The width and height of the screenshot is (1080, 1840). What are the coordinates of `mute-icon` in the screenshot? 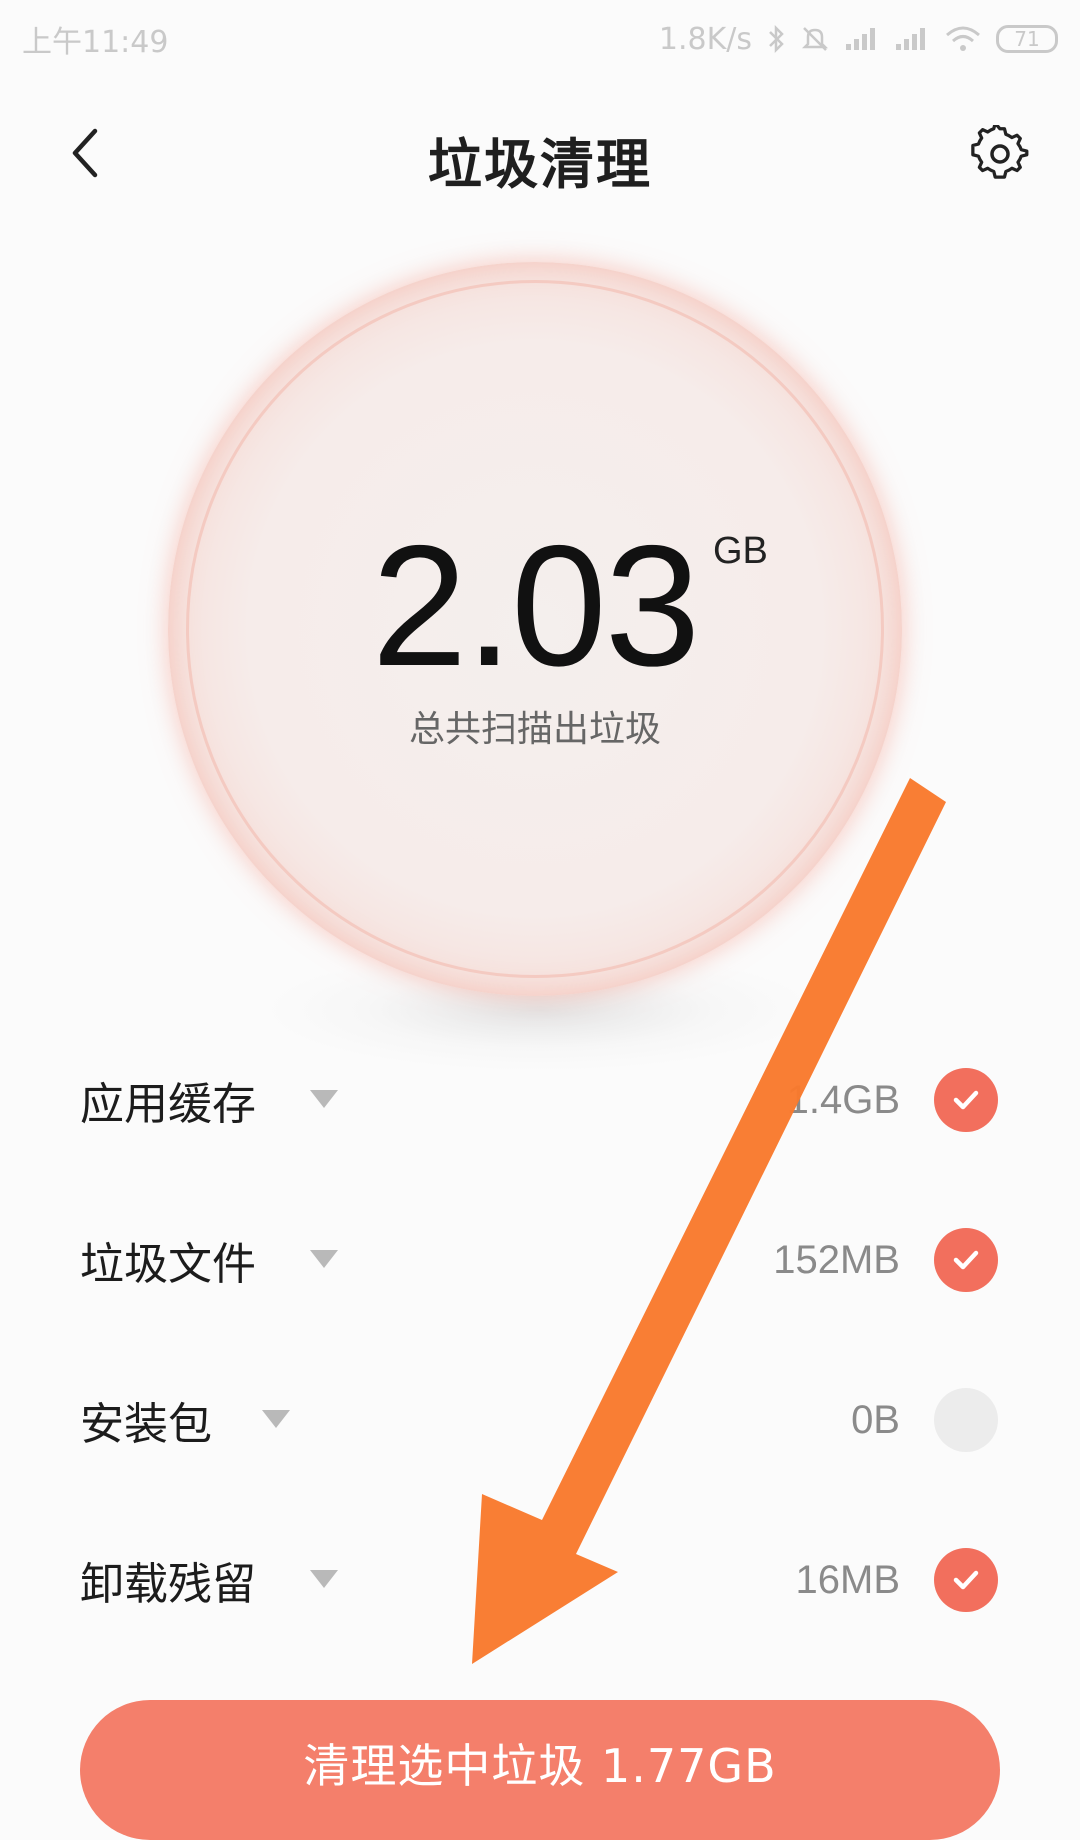 It's located at (815, 39).